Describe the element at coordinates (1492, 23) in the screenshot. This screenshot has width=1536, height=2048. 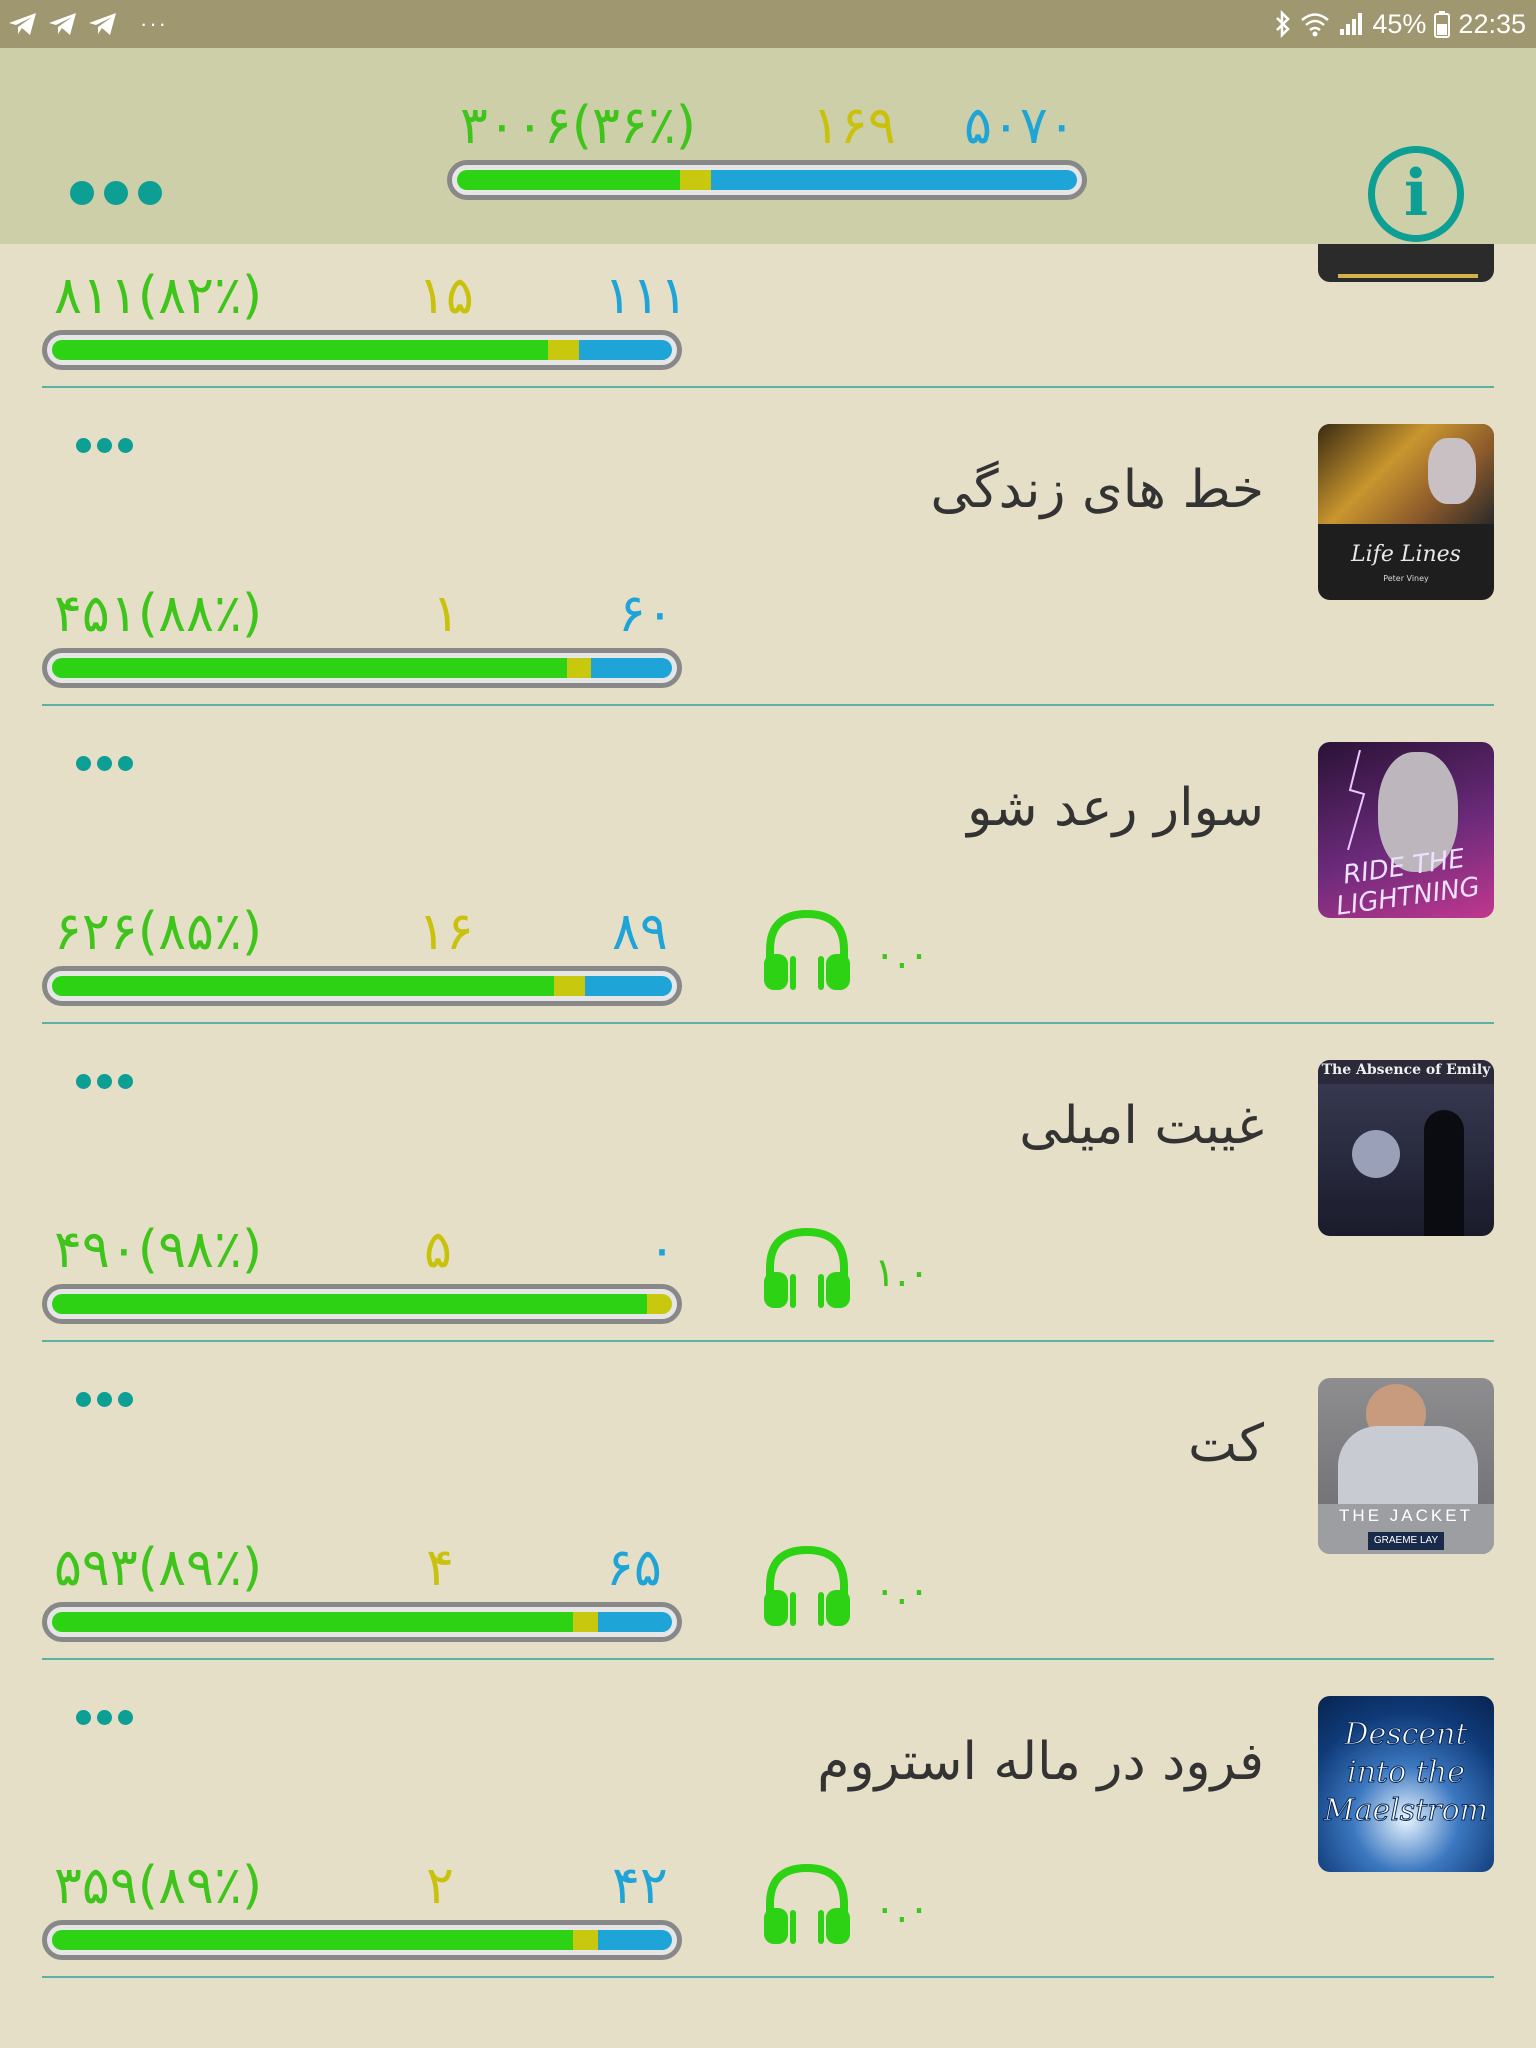
I see `clock: 22:35` at that location.